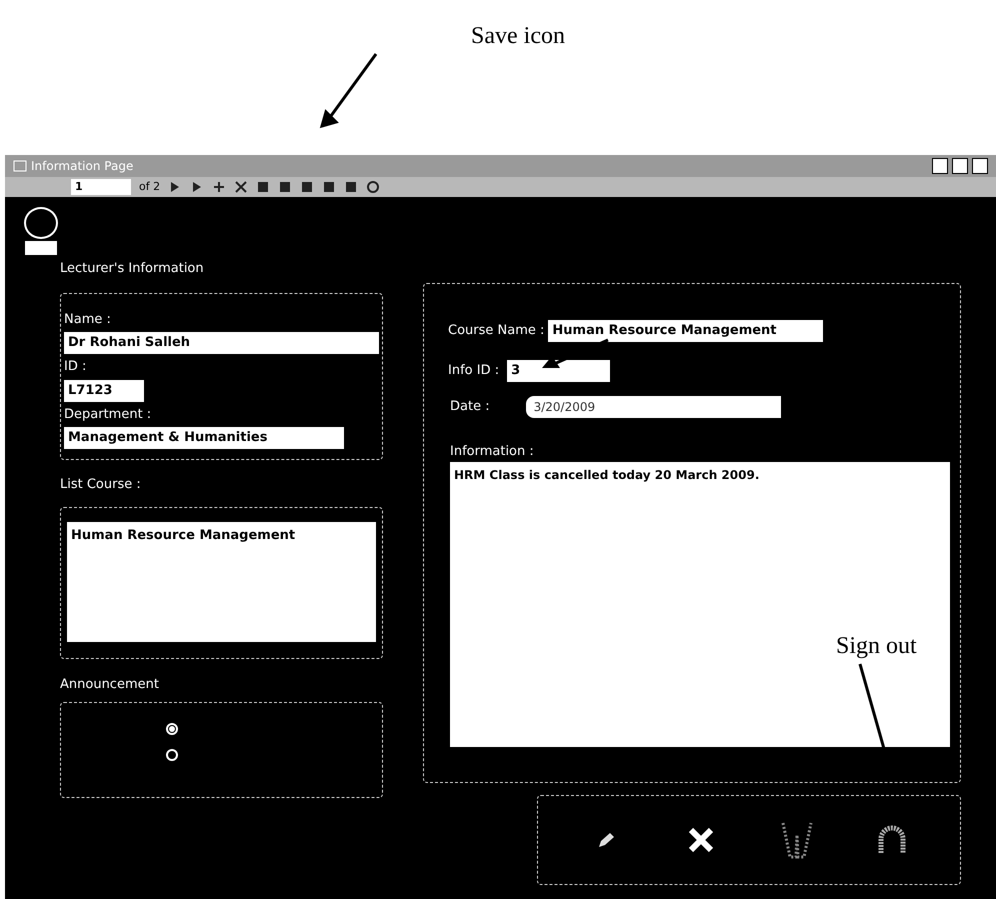  I want to click on section-heading: Lecturer's Information, so click(132, 269).